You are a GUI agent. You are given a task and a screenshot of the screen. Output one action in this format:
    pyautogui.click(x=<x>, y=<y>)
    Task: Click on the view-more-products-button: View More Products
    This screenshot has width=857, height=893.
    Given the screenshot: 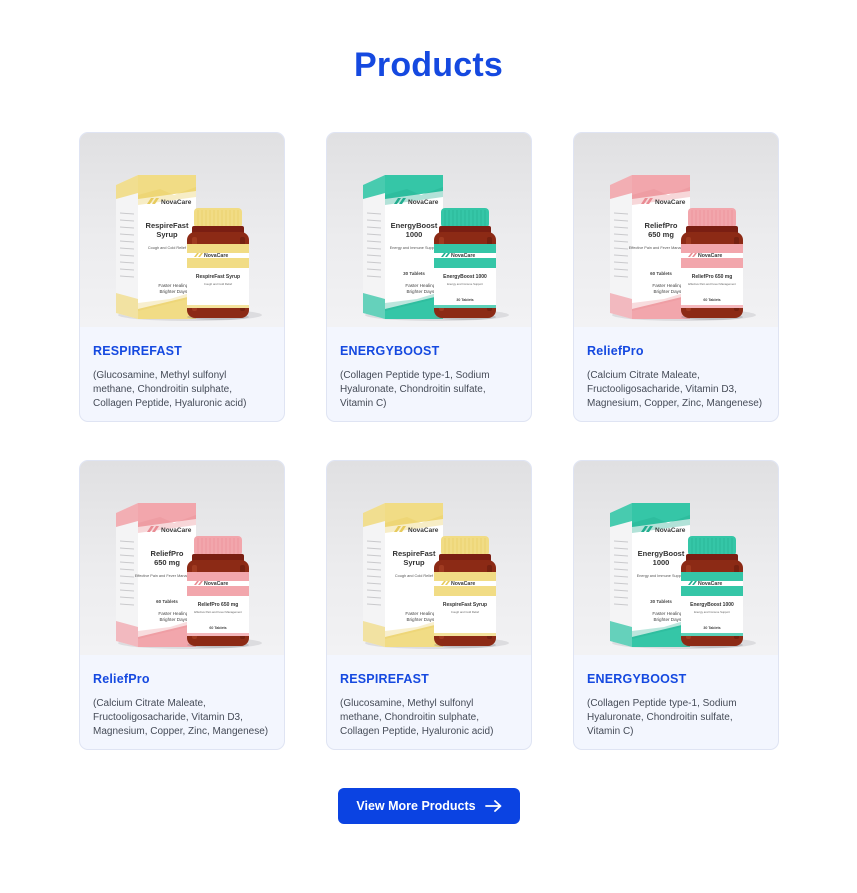 What is the action you would take?
    pyautogui.click(x=429, y=806)
    